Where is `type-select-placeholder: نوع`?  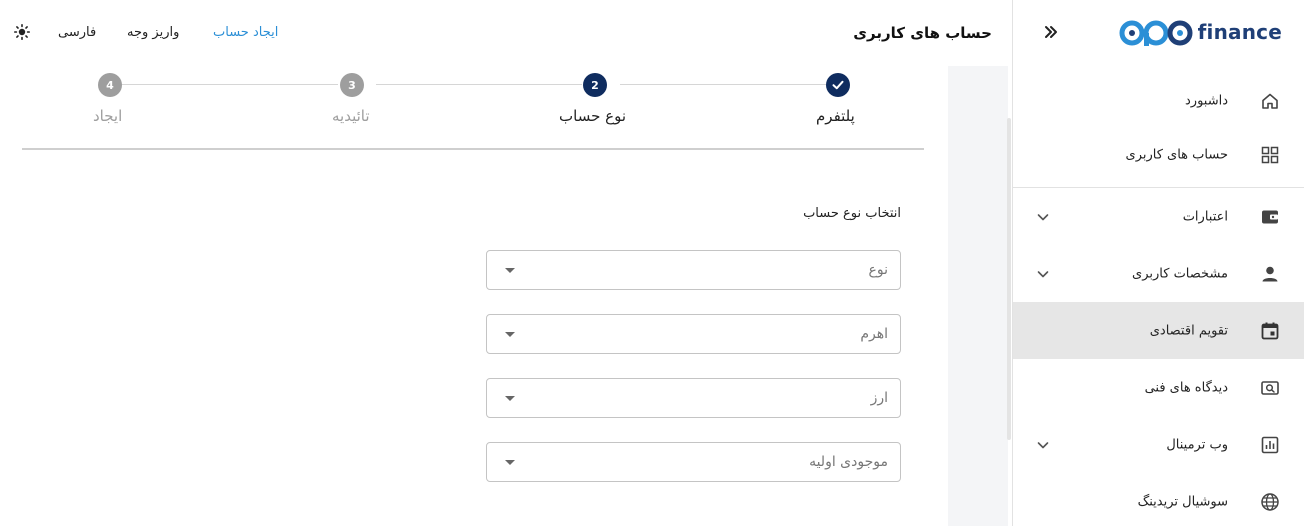
type-select-placeholder: نوع is located at coordinates (878, 270).